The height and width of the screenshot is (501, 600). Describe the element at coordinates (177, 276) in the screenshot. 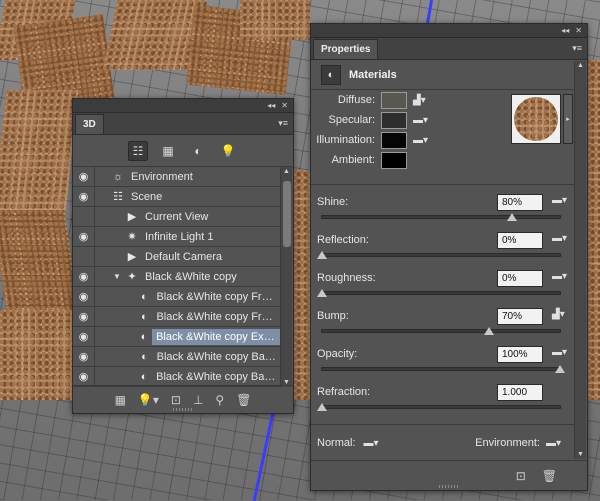

I see `layer-row: ◉ ▼ ✦ Black &White copy` at that location.